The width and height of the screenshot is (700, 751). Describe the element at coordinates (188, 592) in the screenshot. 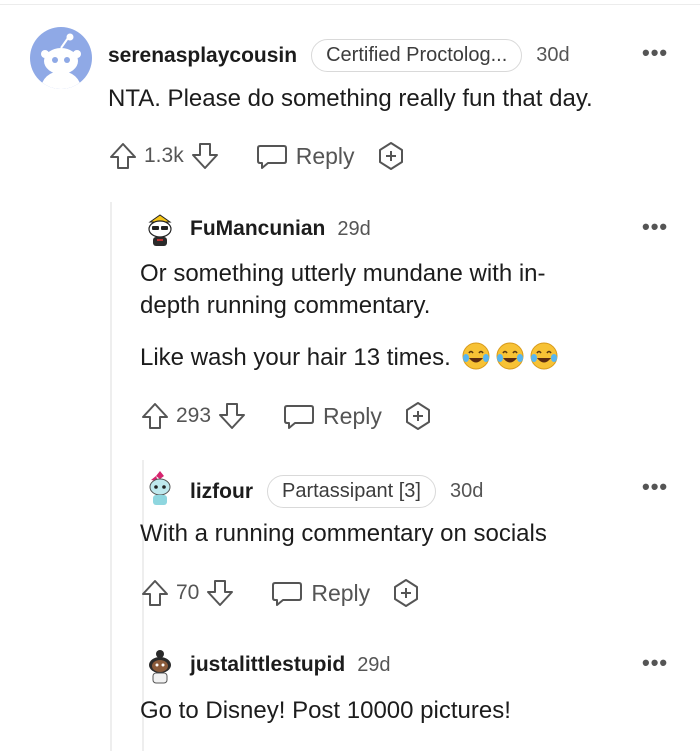

I see `vote-score: 70` at that location.